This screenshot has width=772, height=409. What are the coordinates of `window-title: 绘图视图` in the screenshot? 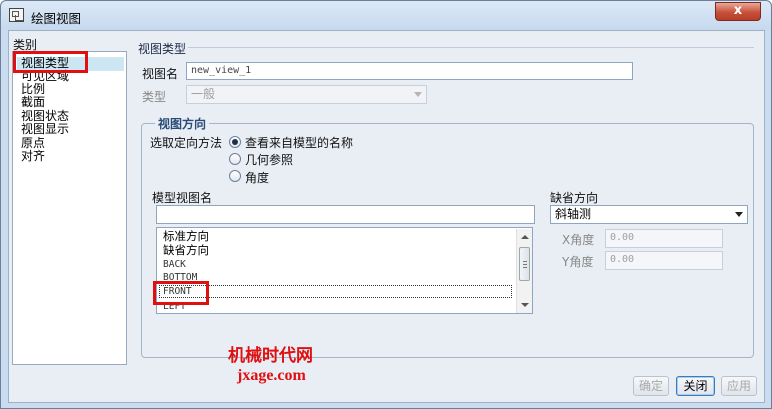 It's located at (56, 18).